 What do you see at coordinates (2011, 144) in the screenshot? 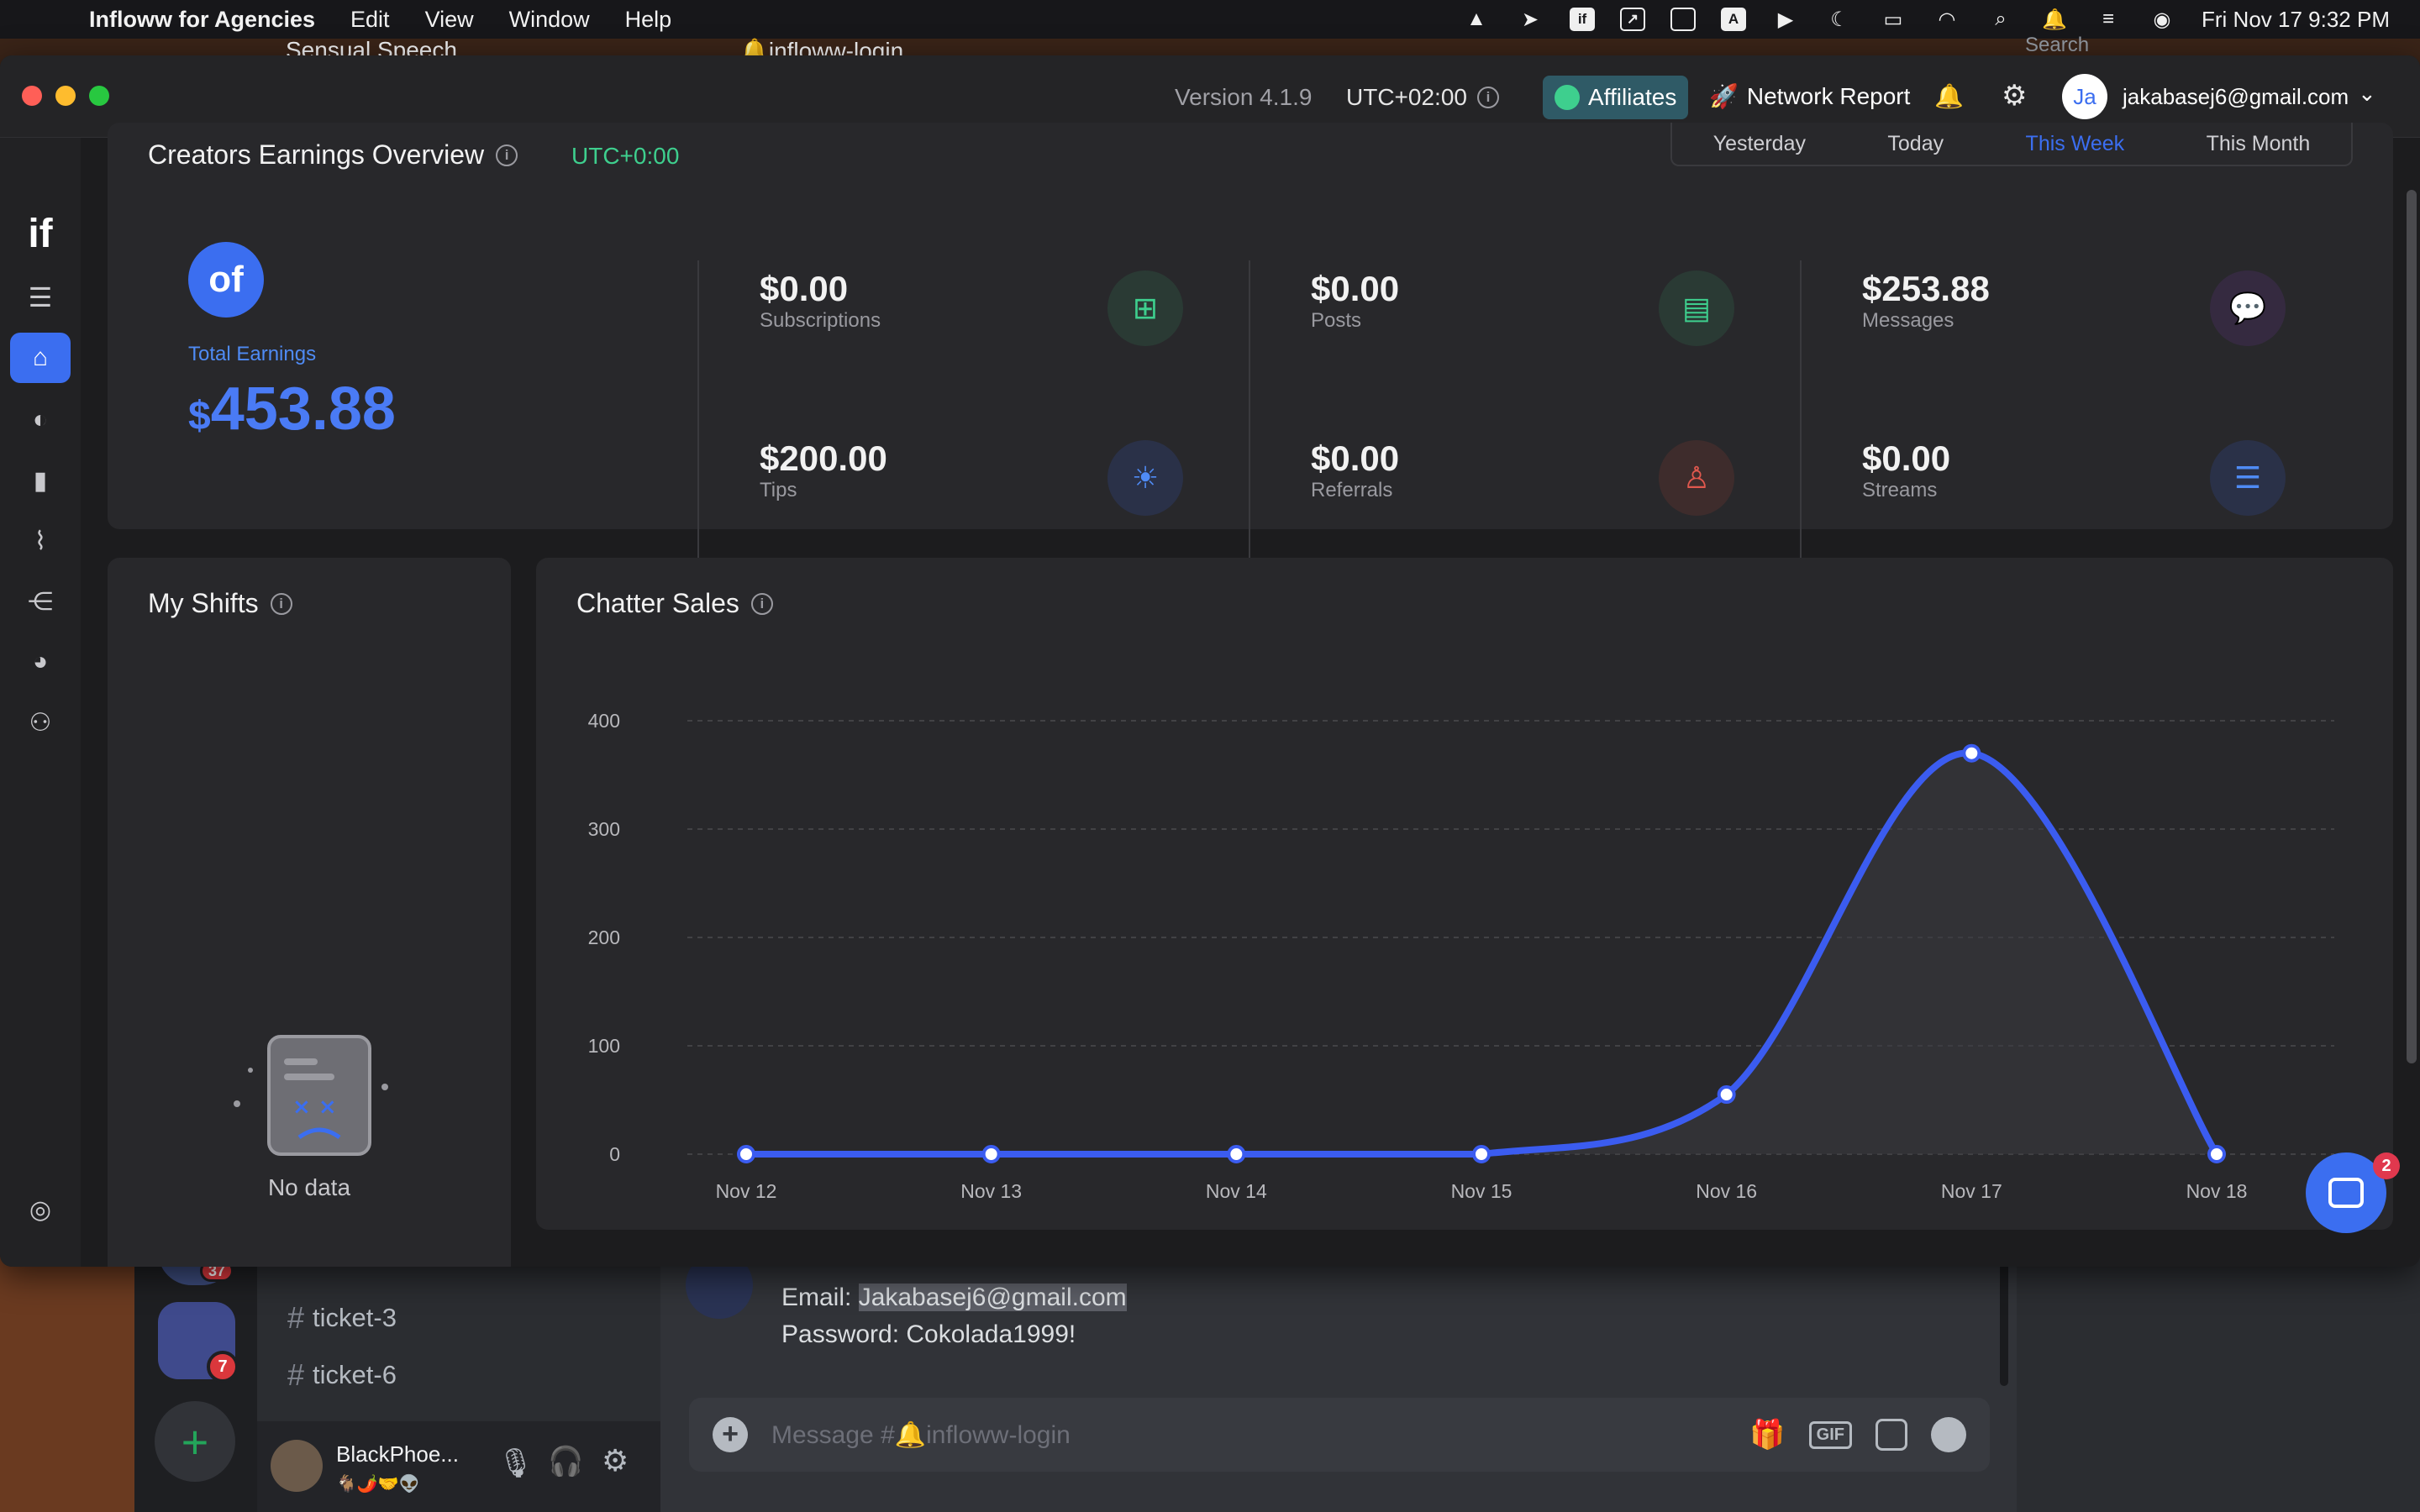
I see `range-tabs: Yesterday Today This Week This Month` at bounding box center [2011, 144].